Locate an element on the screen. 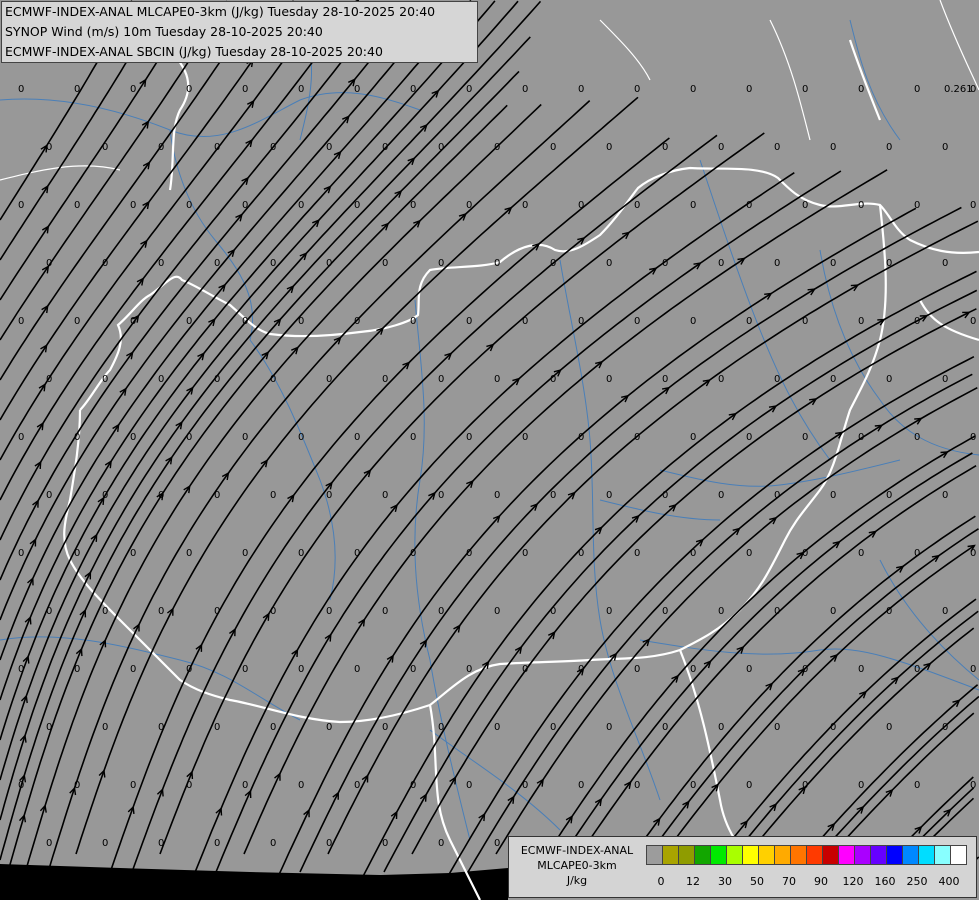 The height and width of the screenshot is (900, 979). legend-unit: J/kg is located at coordinates (577, 880).